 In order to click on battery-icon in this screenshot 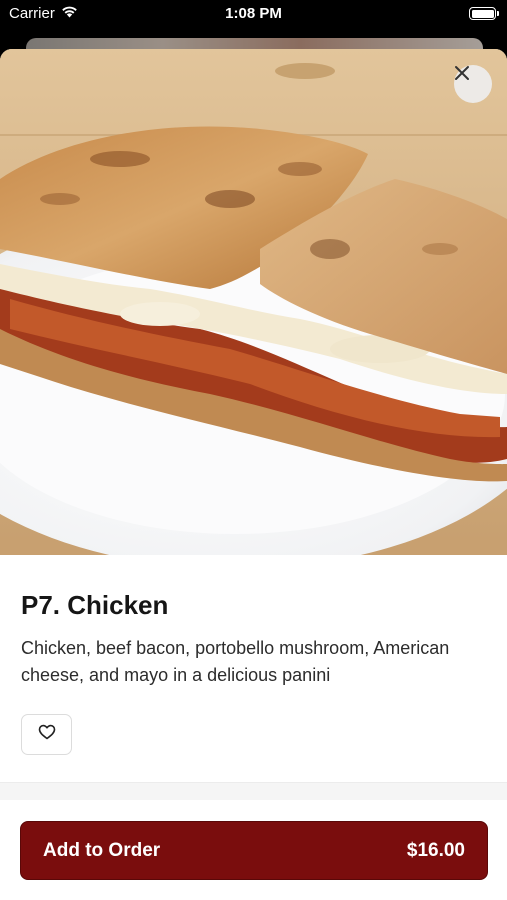, I will do `click(484, 13)`.